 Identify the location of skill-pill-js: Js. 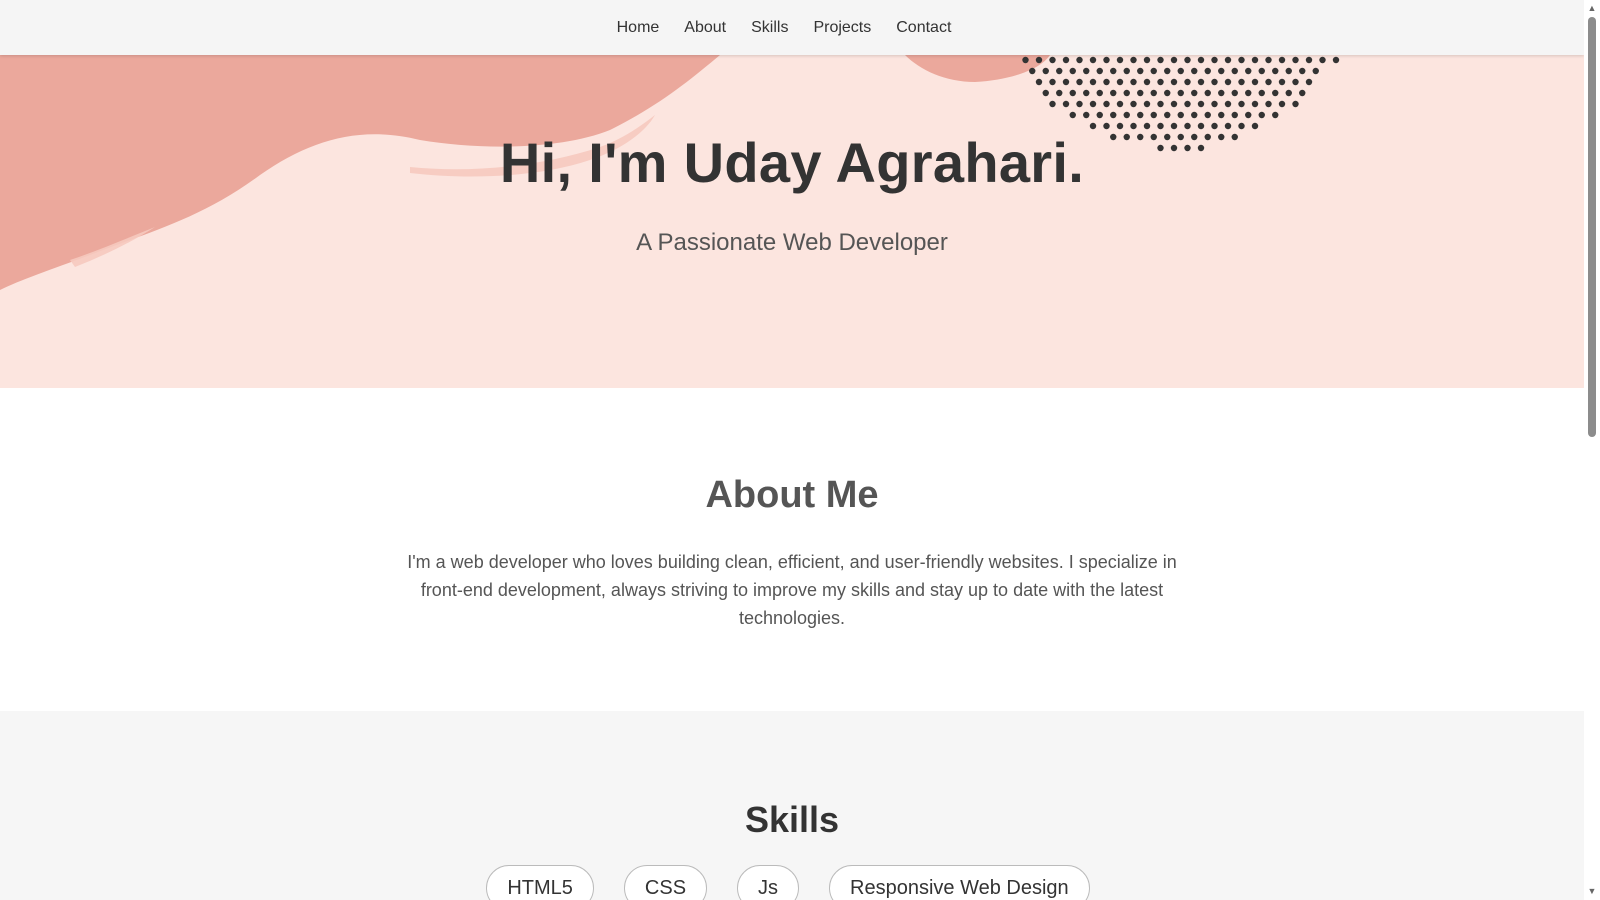
(768, 882).